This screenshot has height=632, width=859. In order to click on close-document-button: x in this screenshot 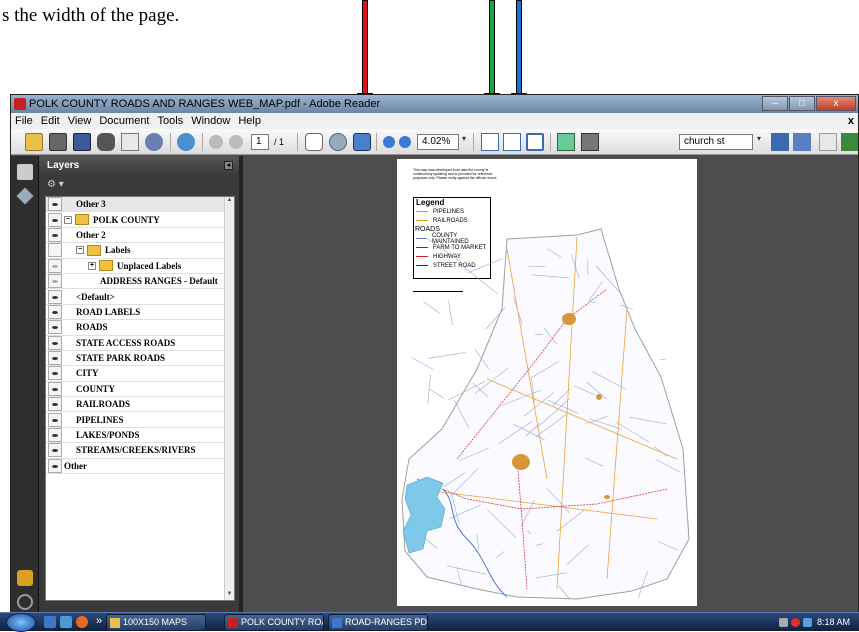, I will do `click(851, 121)`.